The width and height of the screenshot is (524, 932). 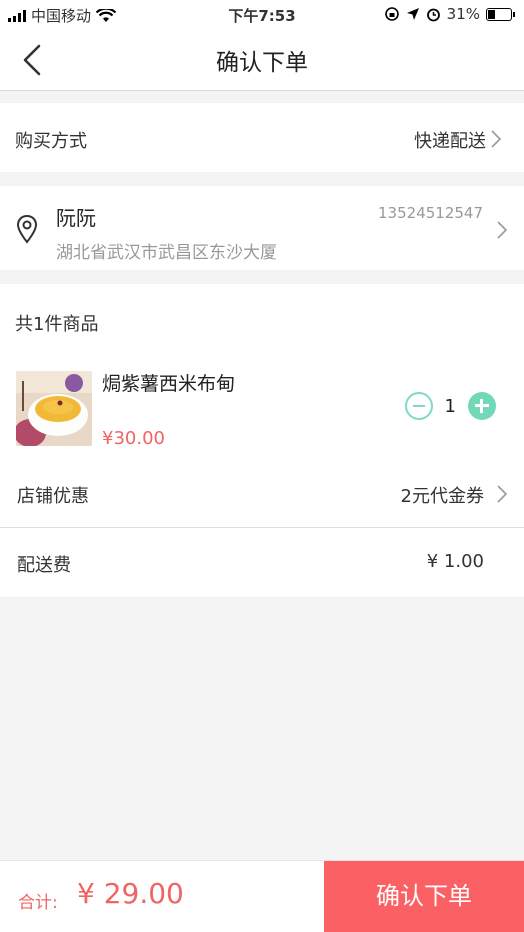 I want to click on quantity-stepper: 1, so click(x=450, y=406).